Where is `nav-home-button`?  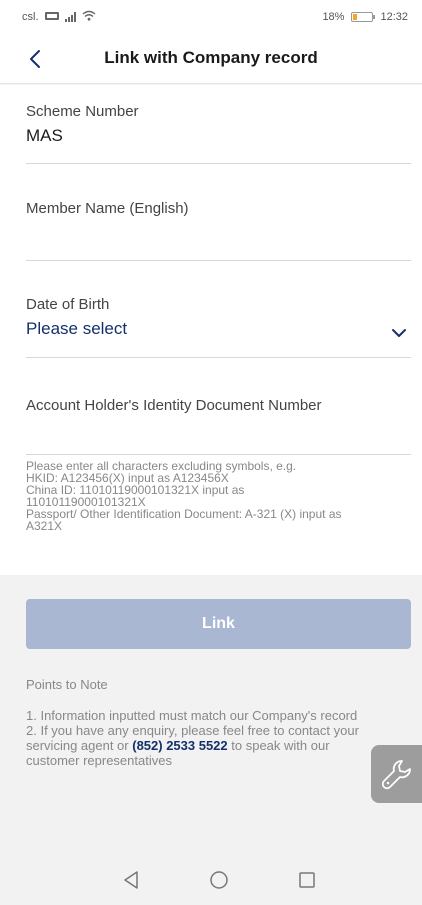
nav-home-button is located at coordinates (219, 880).